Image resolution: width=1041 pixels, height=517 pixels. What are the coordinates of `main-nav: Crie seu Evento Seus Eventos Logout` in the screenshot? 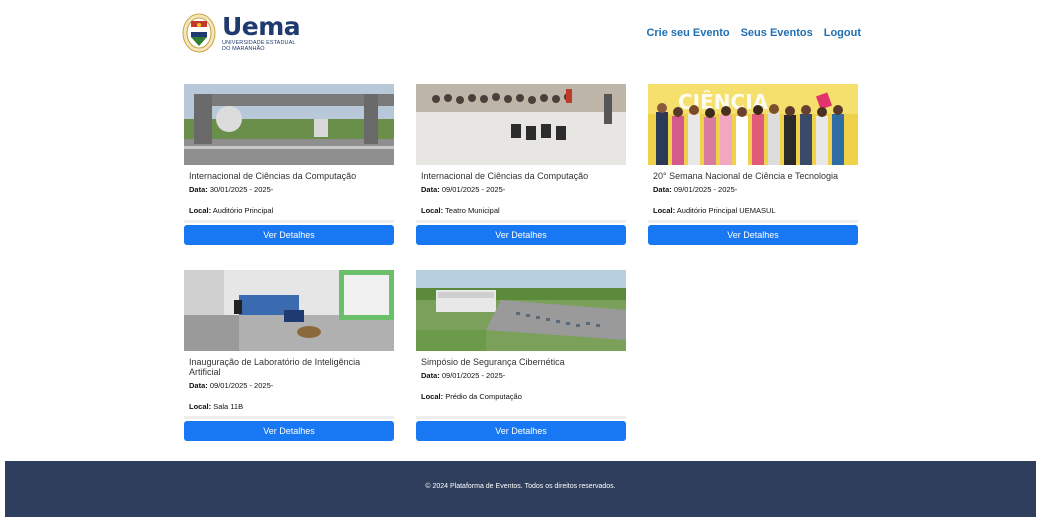 It's located at (753, 33).